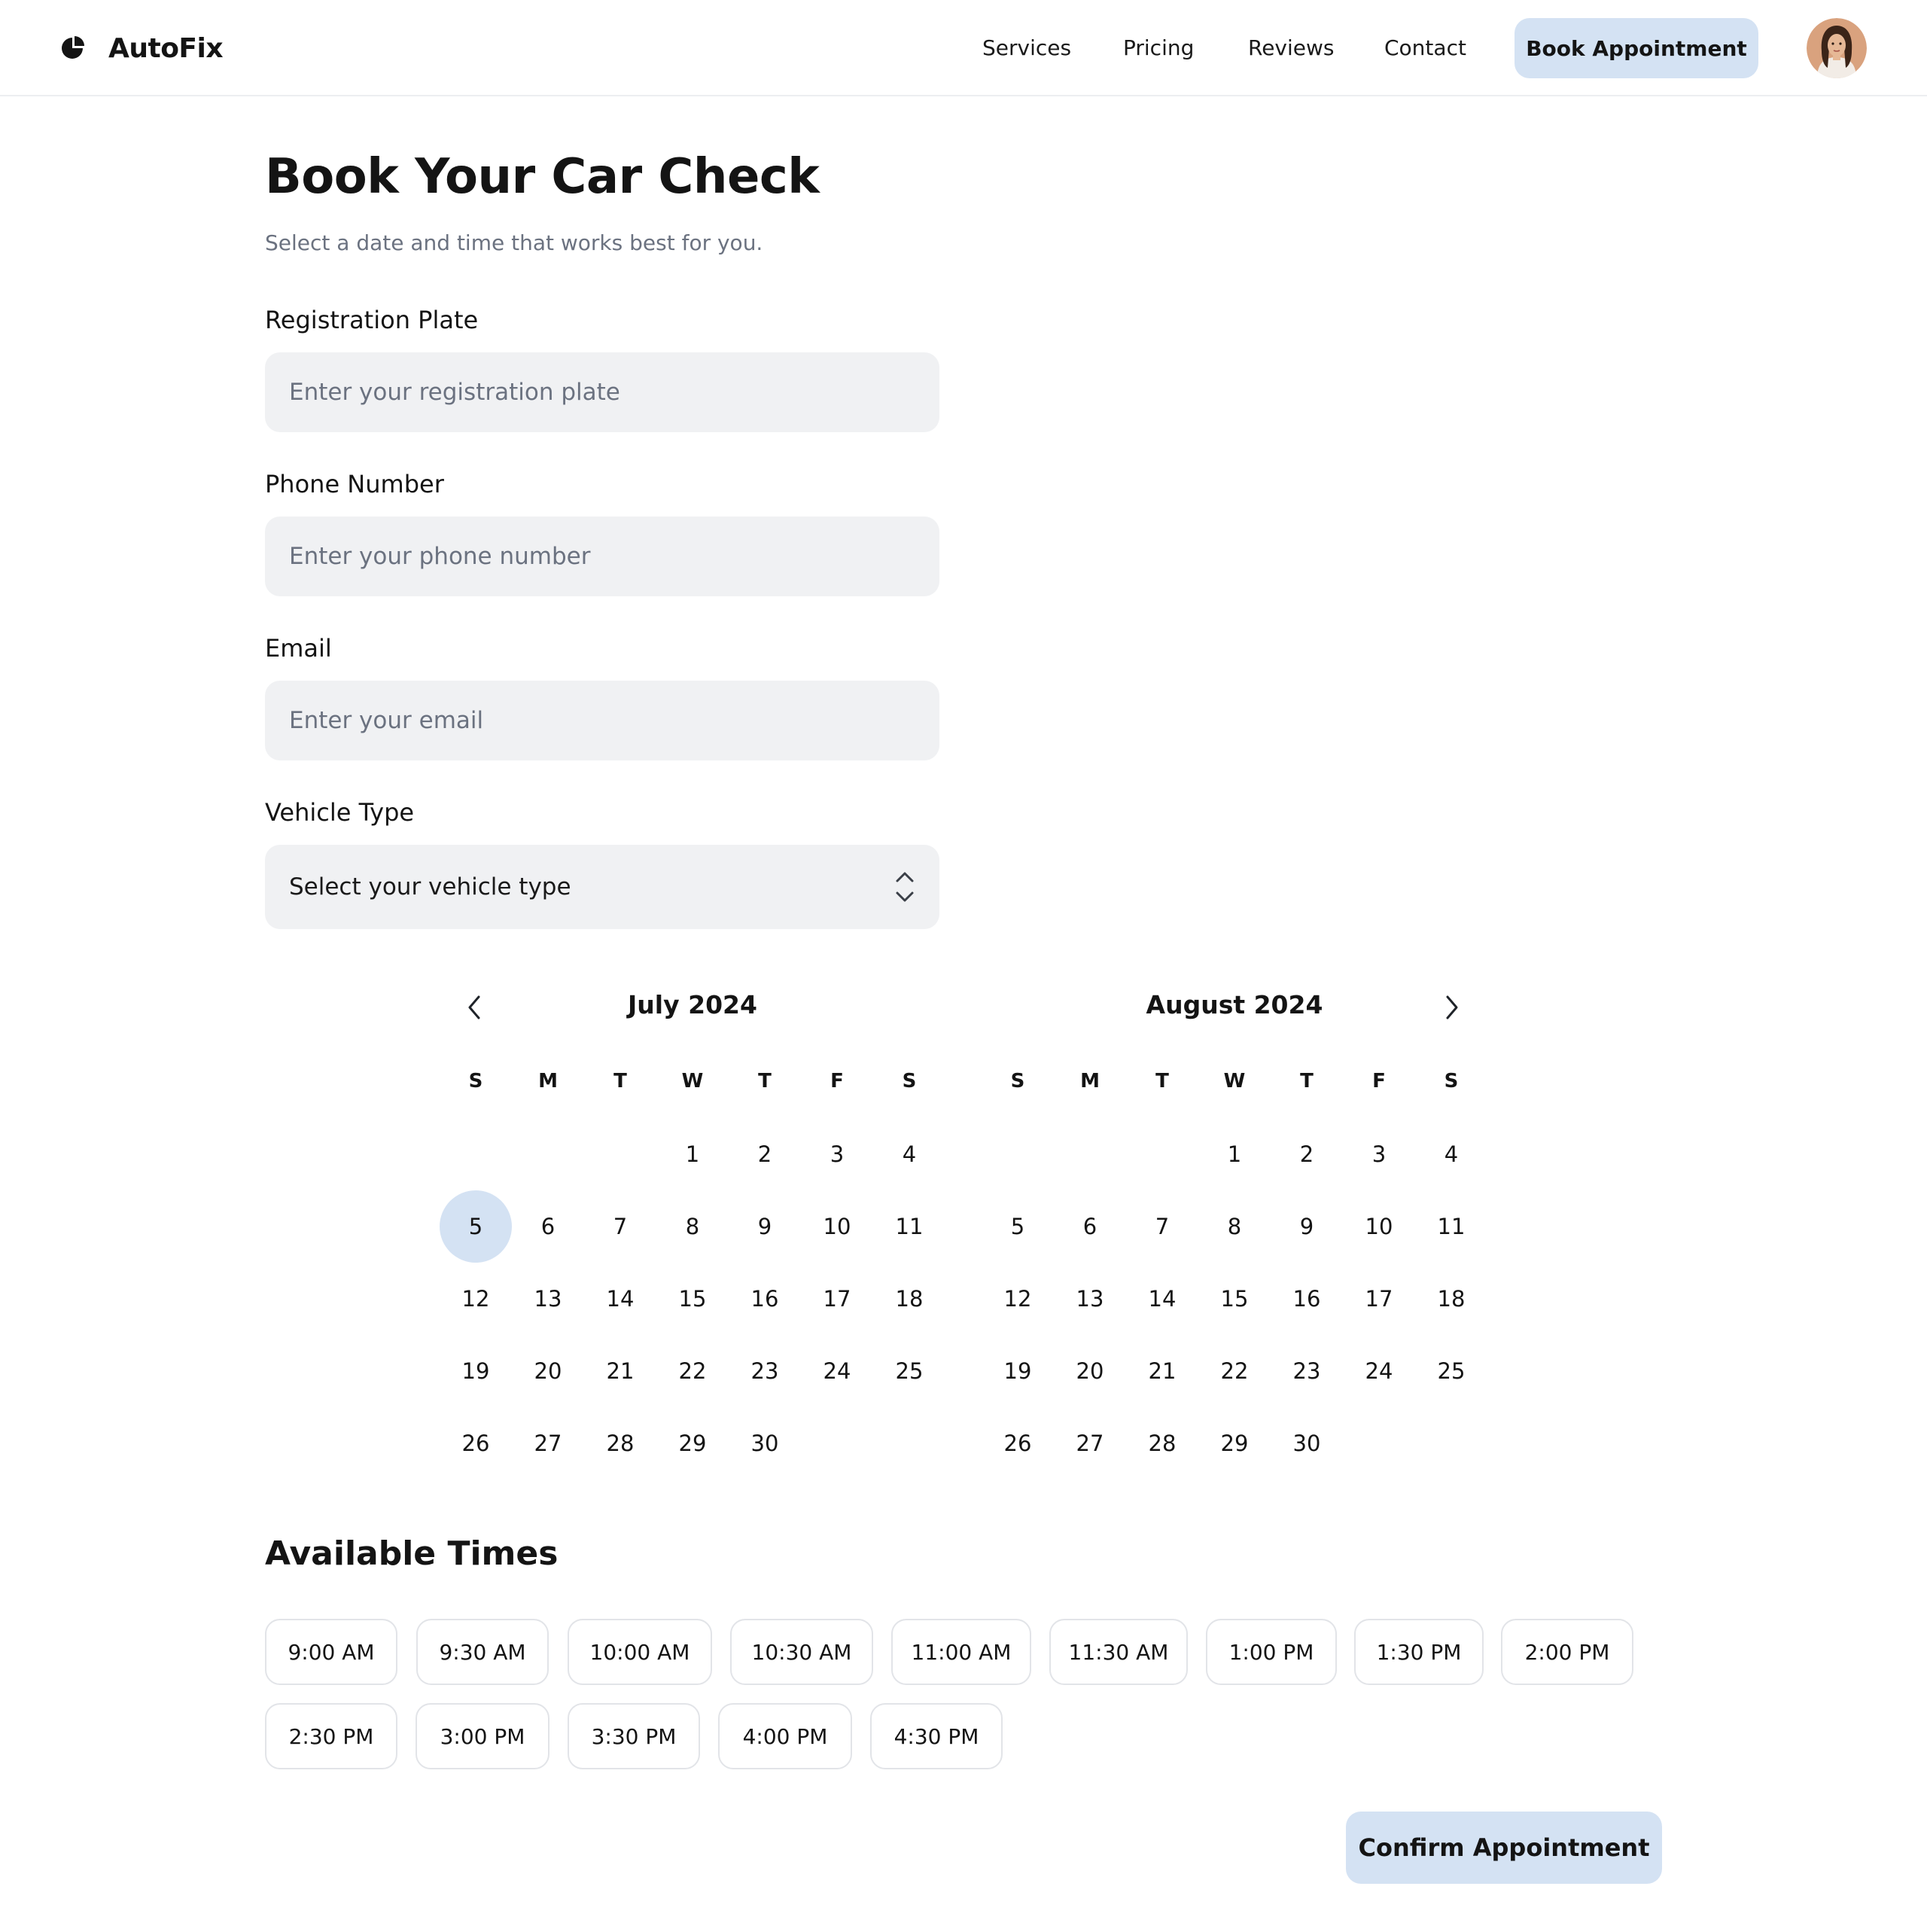 The width and height of the screenshot is (1927, 1932). I want to click on registration-plate-label: Registration Plate, so click(372, 320).